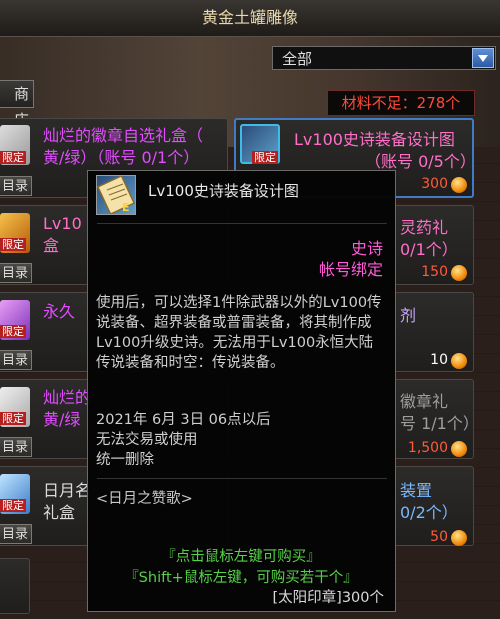  I want to click on material-shortage-notice: 材料不足：278个, so click(401, 103).